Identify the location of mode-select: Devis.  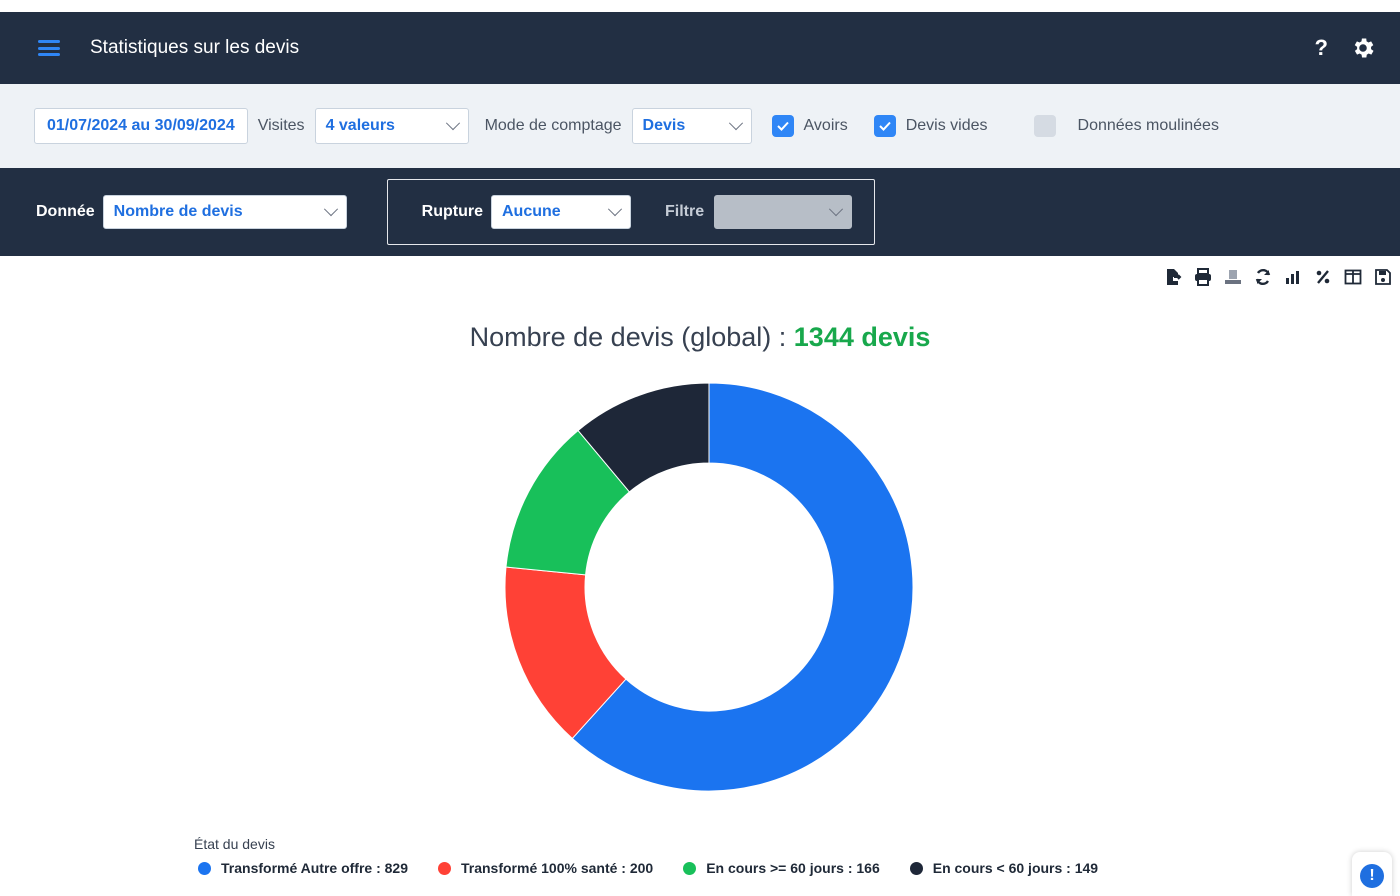
(691, 126).